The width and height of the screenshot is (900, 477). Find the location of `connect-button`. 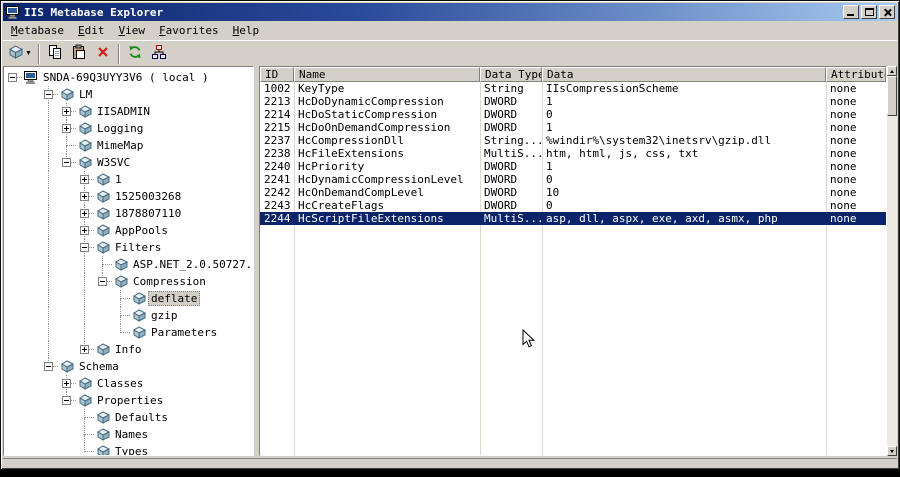

connect-button is located at coordinates (159, 54).